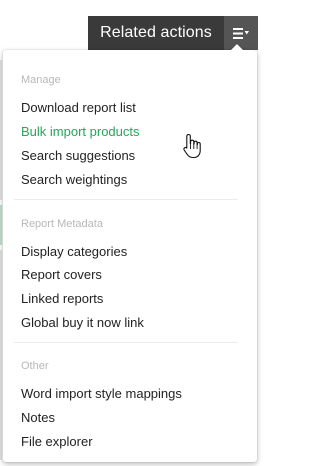 The width and height of the screenshot is (320, 466). What do you see at coordinates (78, 155) in the screenshot?
I see `menu-item-search-suggestions: Search suggestions` at bounding box center [78, 155].